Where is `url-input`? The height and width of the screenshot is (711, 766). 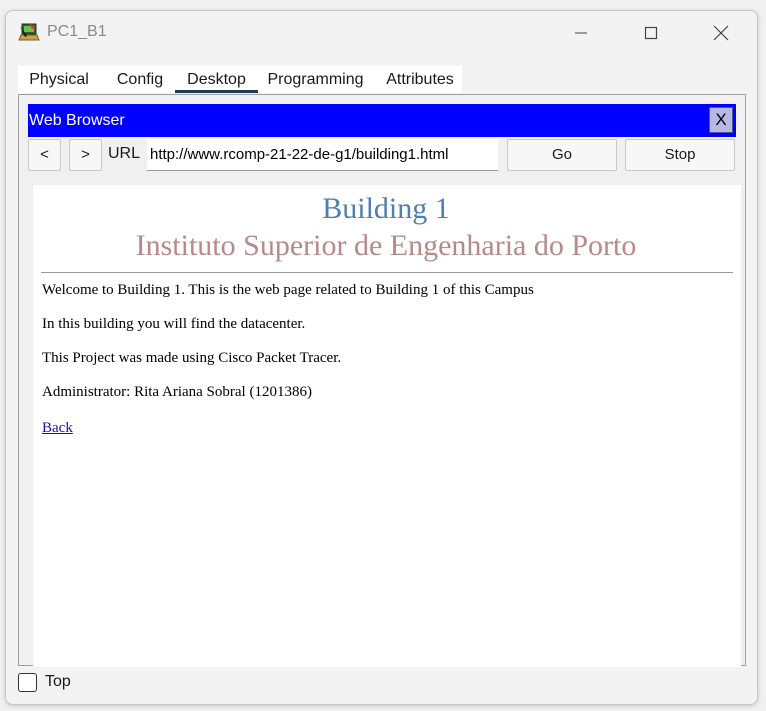
url-input is located at coordinates (322, 155).